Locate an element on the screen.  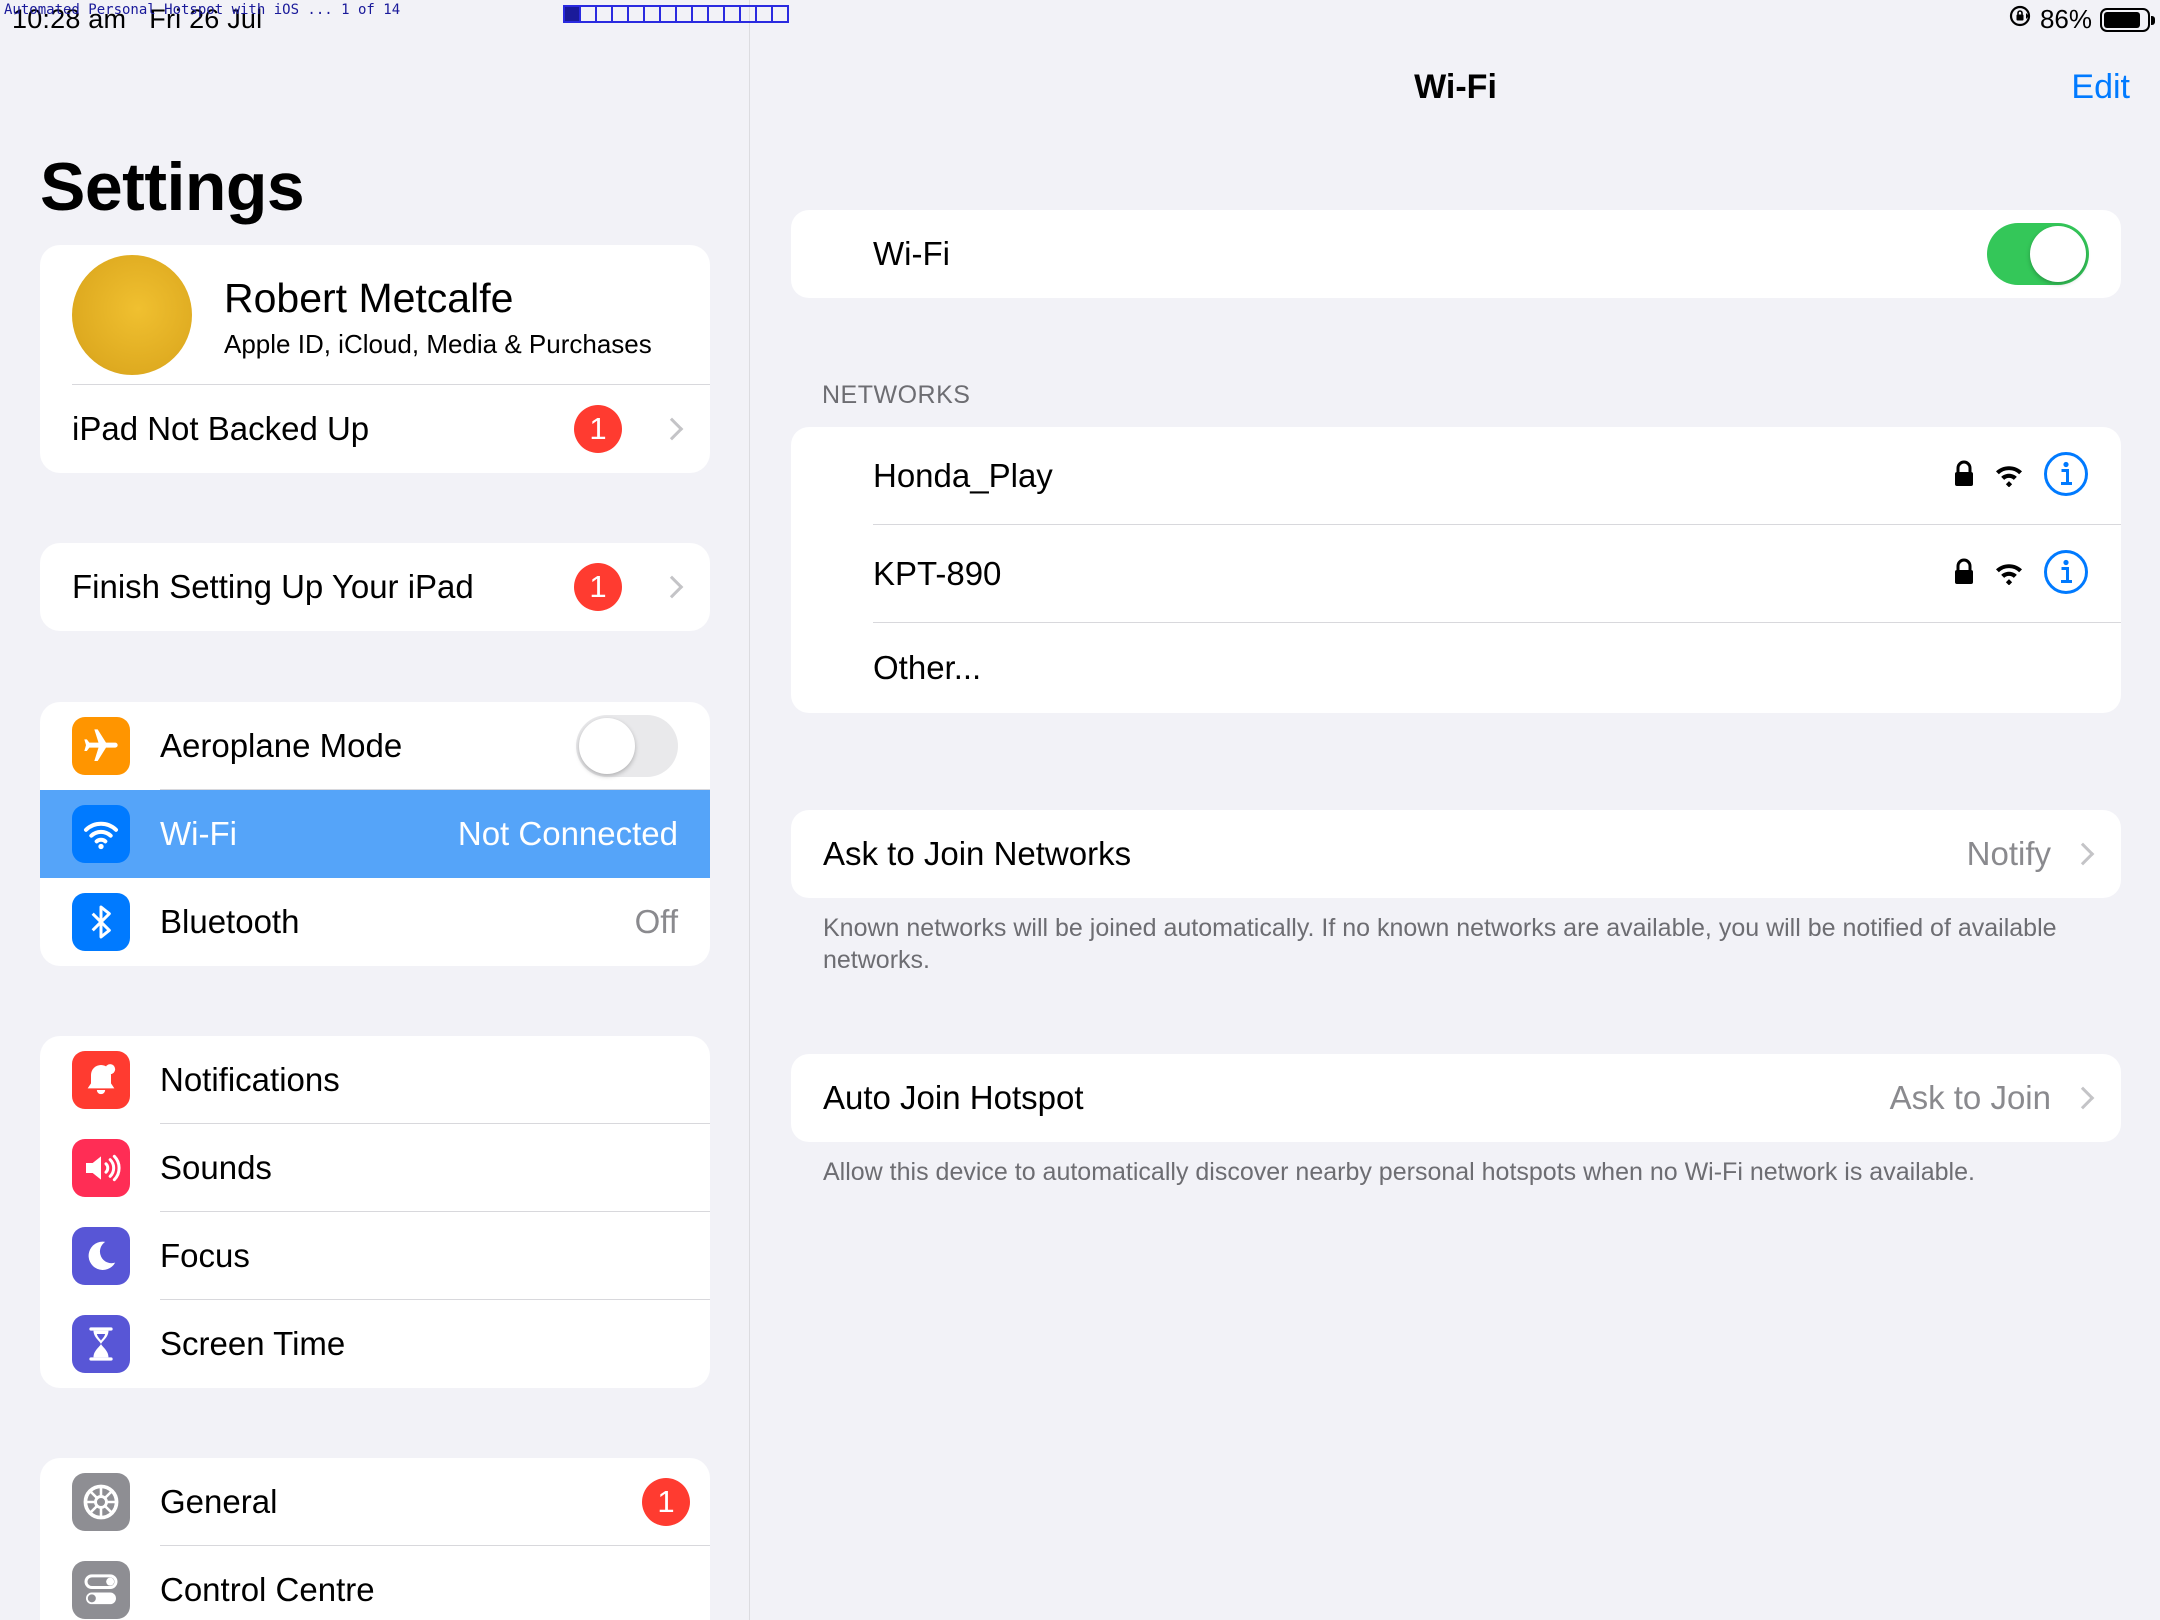
network-name: KPT-890 is located at coordinates (937, 573).